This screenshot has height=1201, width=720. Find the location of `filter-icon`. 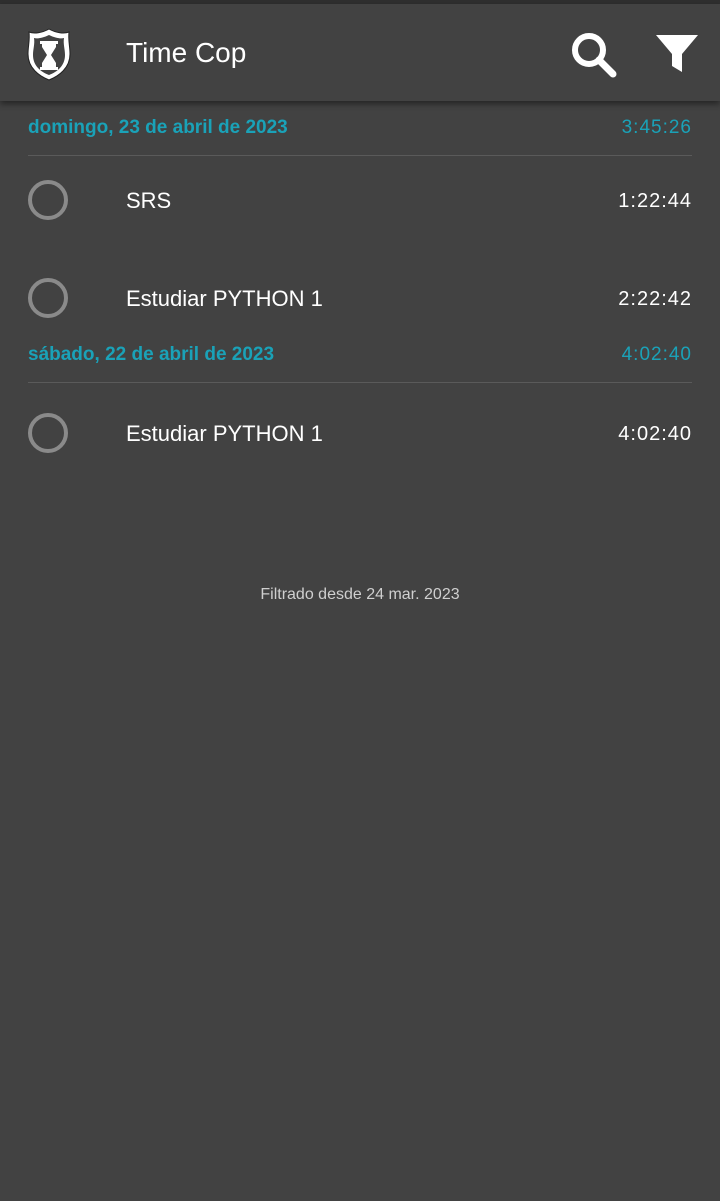

filter-icon is located at coordinates (677, 53).